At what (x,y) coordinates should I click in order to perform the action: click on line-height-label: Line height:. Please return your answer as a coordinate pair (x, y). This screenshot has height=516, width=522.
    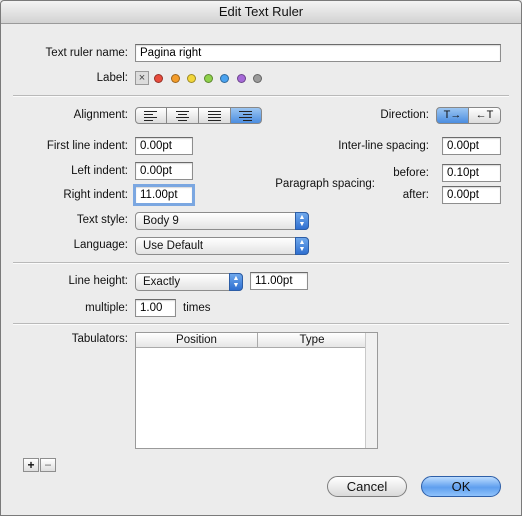
    Looking at the image, I should click on (98, 281).